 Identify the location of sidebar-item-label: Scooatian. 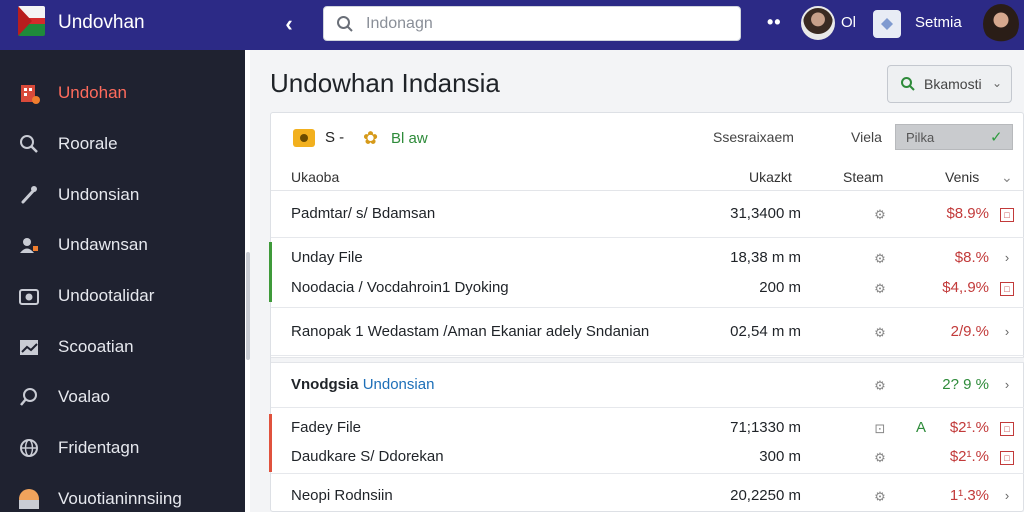
(96, 346).